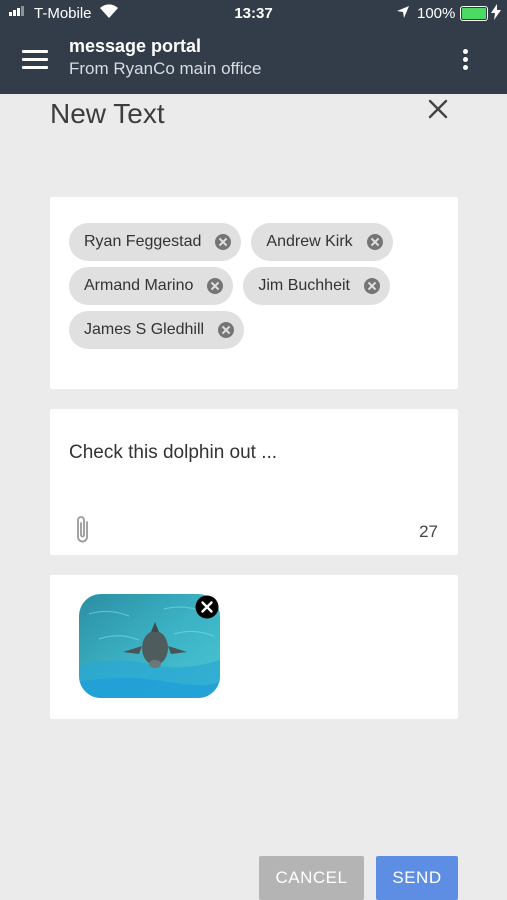  I want to click on battery-percent: 100%, so click(436, 13).